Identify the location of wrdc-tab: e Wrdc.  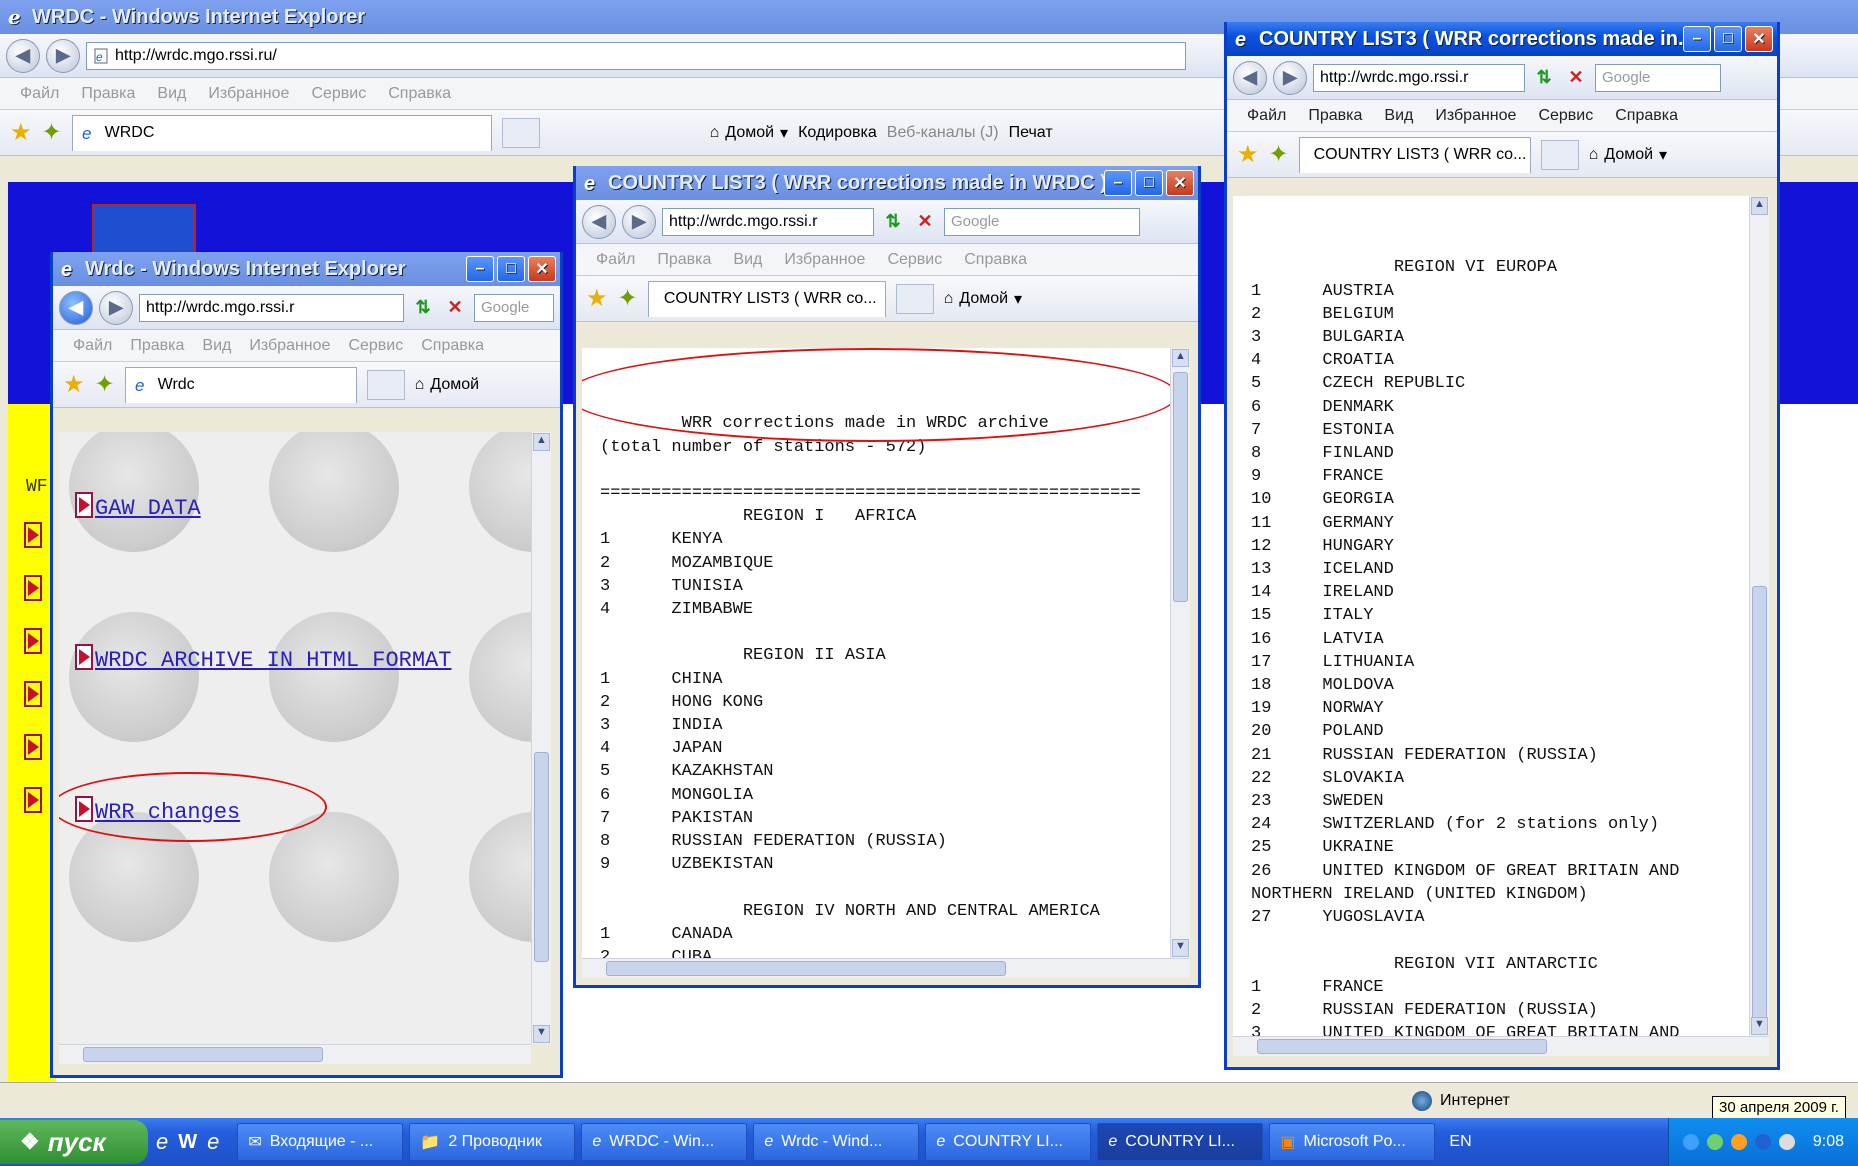
(240, 384).